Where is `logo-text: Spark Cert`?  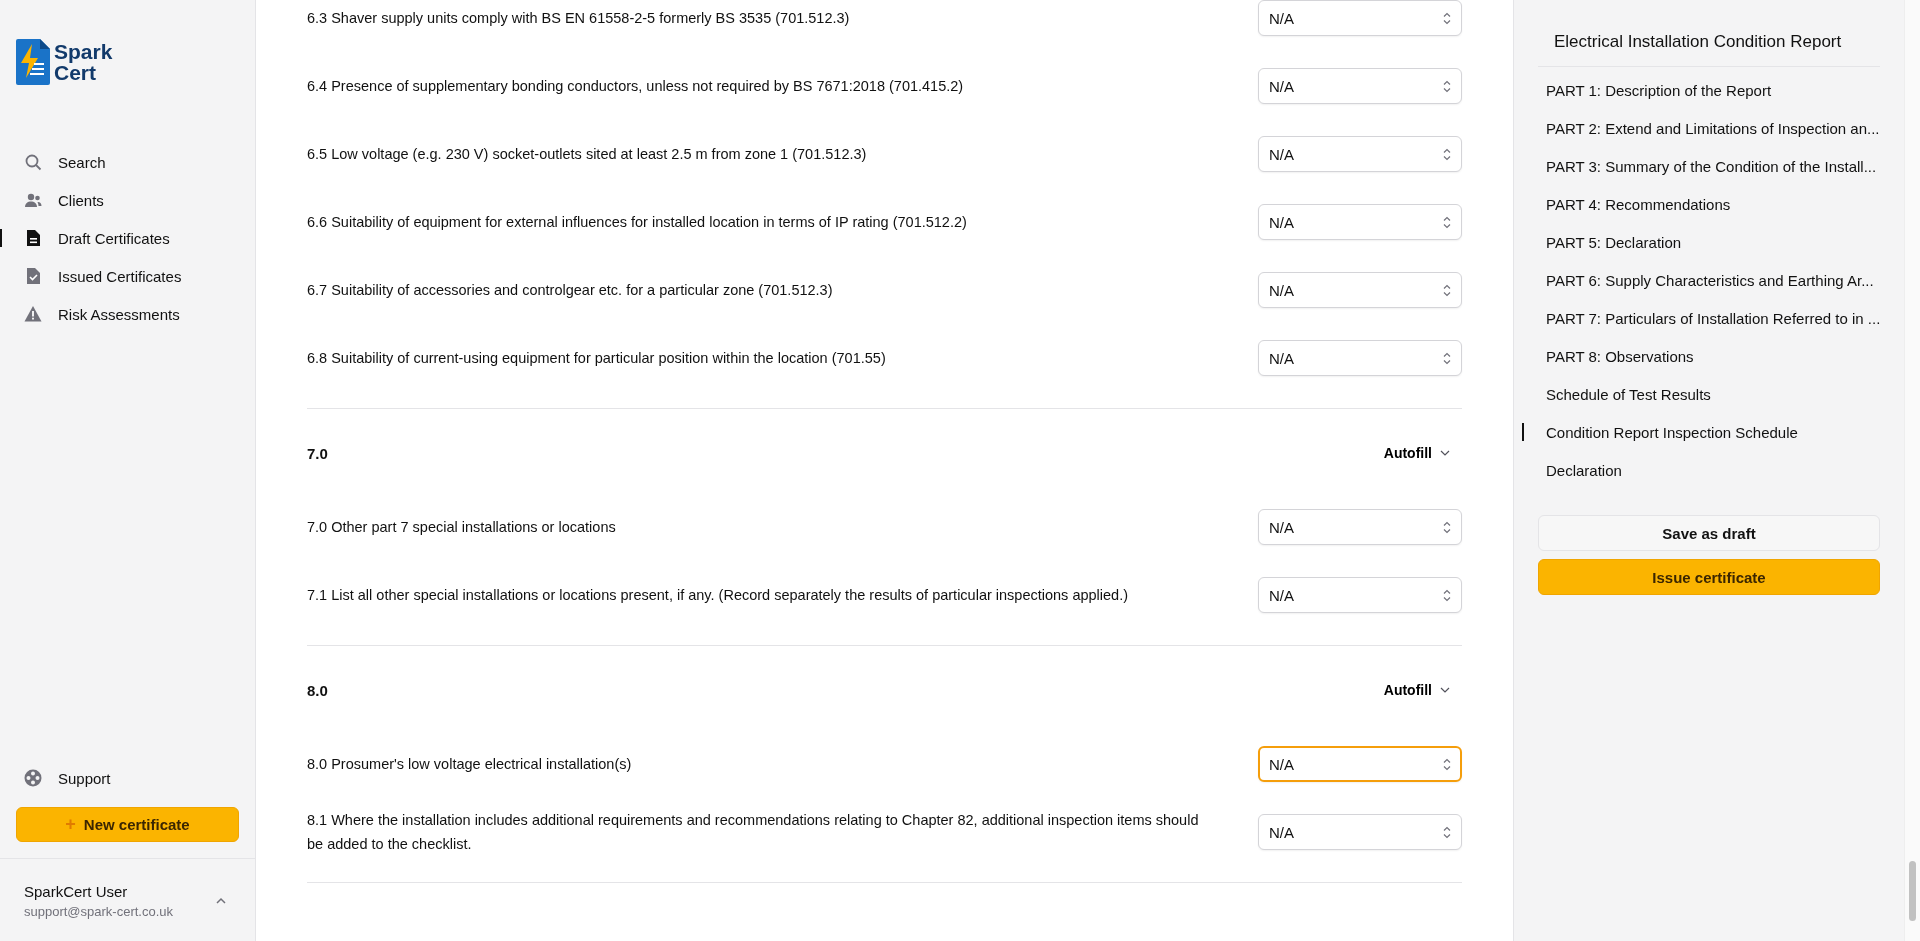 logo-text: Spark Cert is located at coordinates (83, 62).